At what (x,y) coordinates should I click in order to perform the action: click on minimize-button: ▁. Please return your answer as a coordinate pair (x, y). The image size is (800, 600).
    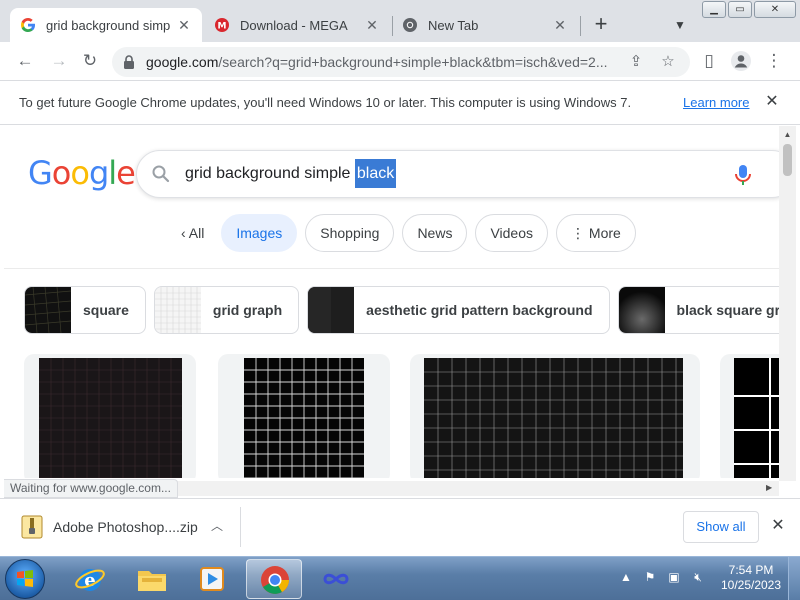
    Looking at the image, I should click on (714, 9).